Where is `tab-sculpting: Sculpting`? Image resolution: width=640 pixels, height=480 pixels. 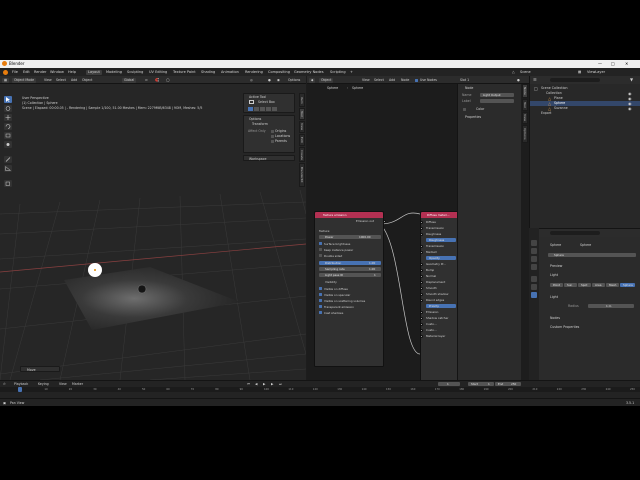
tab-sculpting: Sculpting is located at coordinates (135, 72).